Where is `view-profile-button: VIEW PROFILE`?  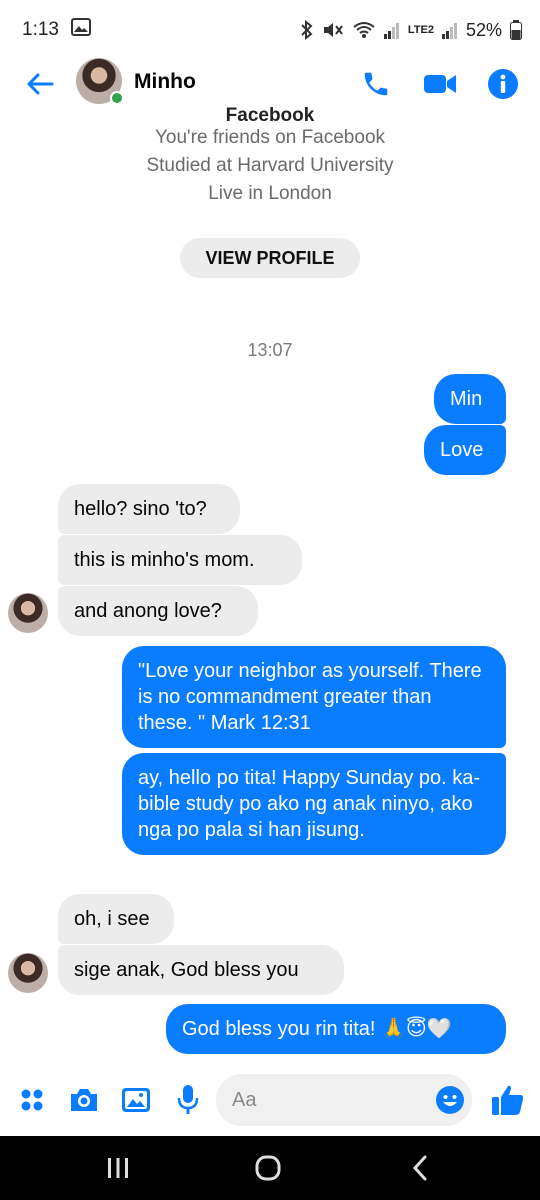
view-profile-button: VIEW PROFILE is located at coordinates (270, 258).